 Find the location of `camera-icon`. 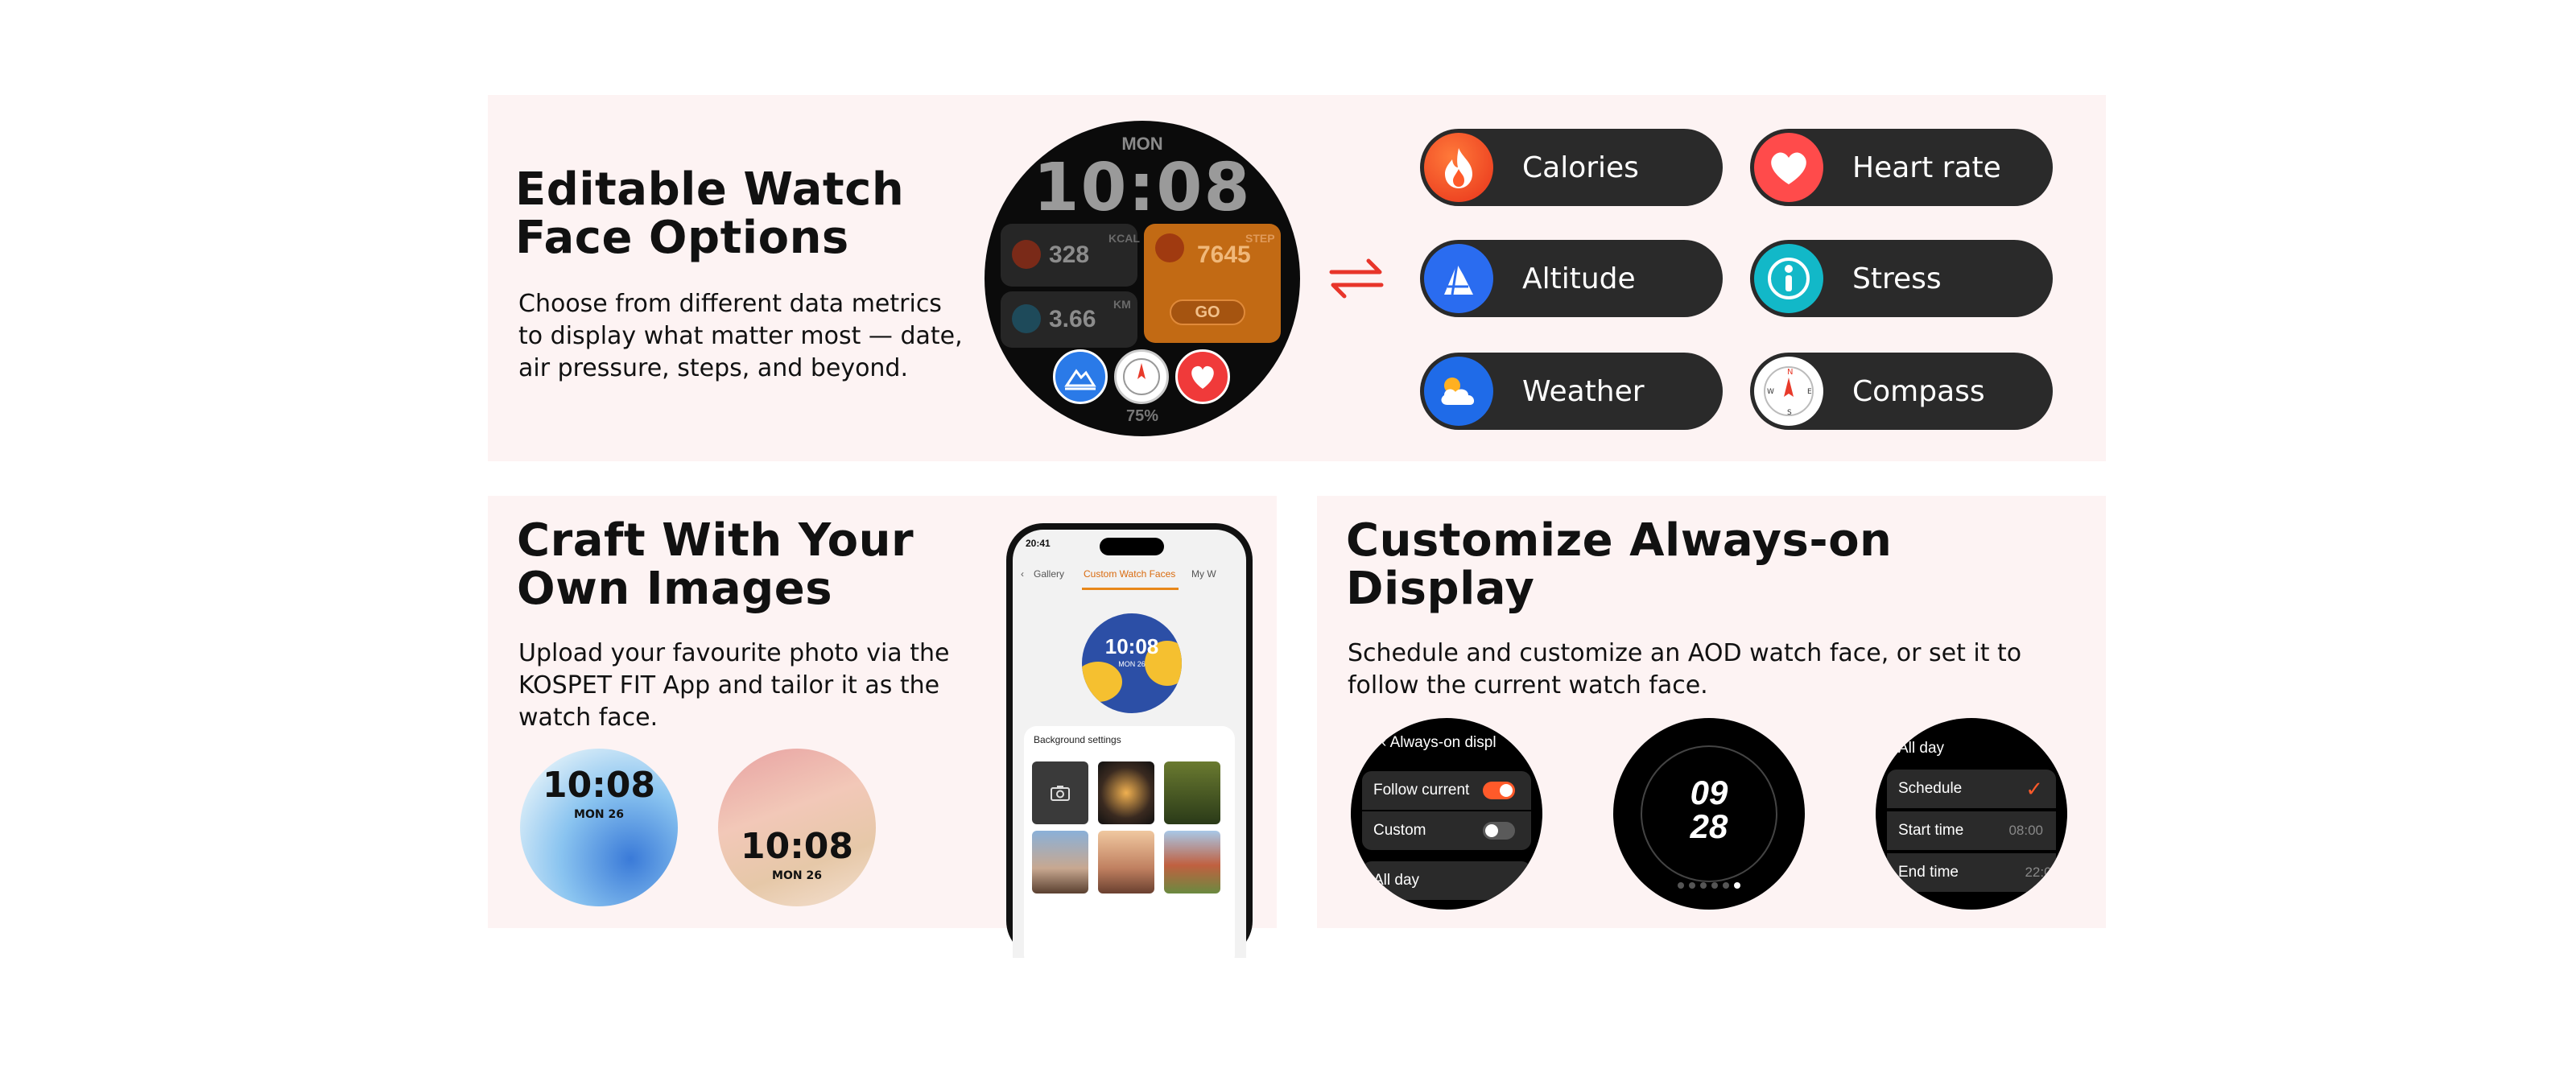

camera-icon is located at coordinates (1060, 793).